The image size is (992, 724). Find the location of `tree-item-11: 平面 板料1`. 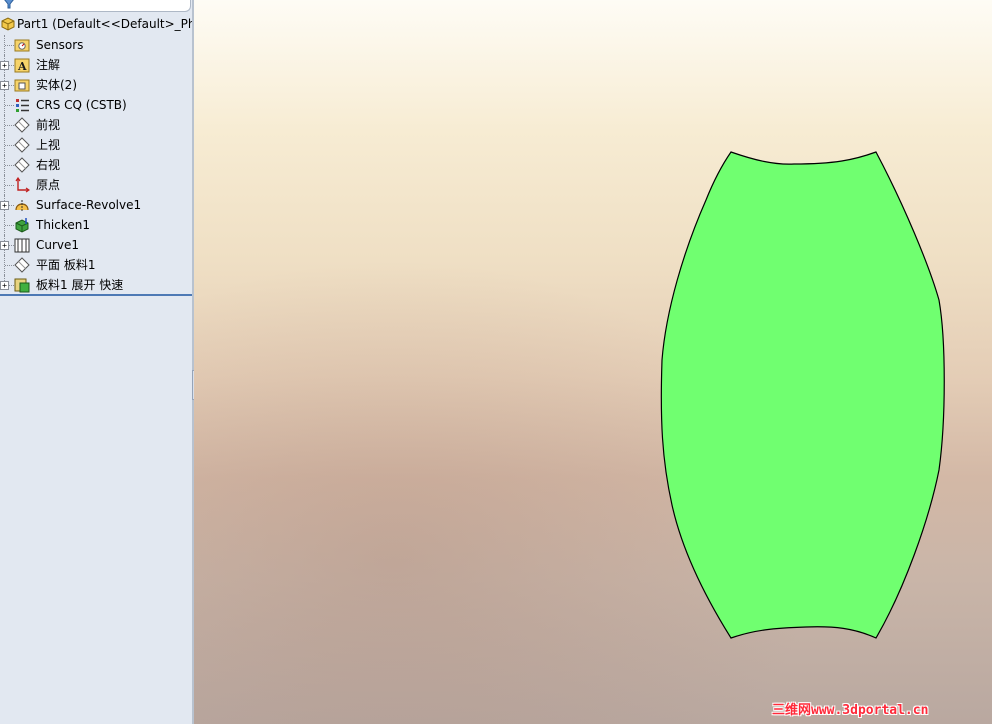

tree-item-11: 平面 板料1 is located at coordinates (96, 265).